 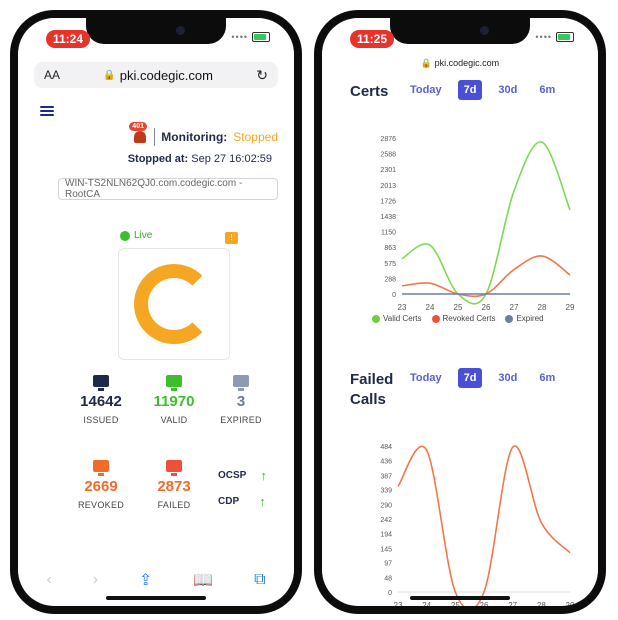 What do you see at coordinates (390, 248) in the screenshot?
I see `y-tick-label: 863` at bounding box center [390, 248].